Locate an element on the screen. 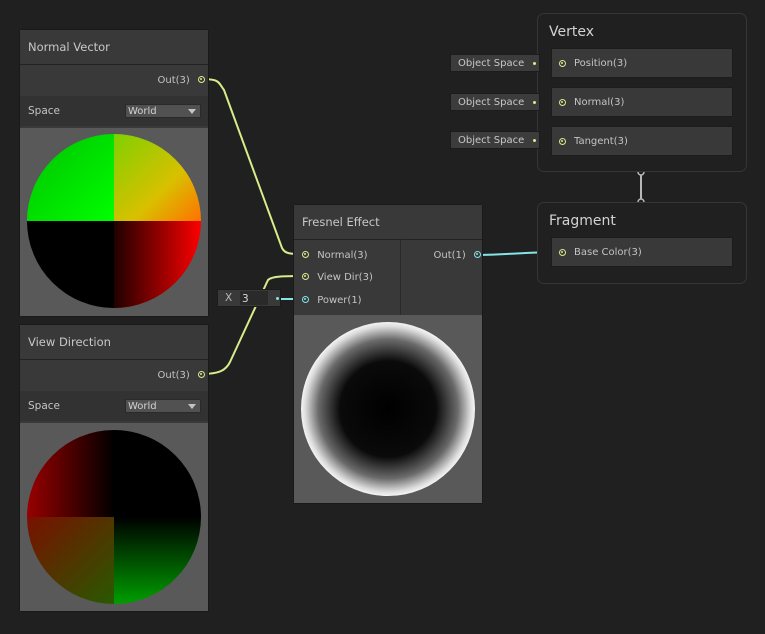 This screenshot has height=634, width=765. position-tag-port is located at coordinates (534, 63).